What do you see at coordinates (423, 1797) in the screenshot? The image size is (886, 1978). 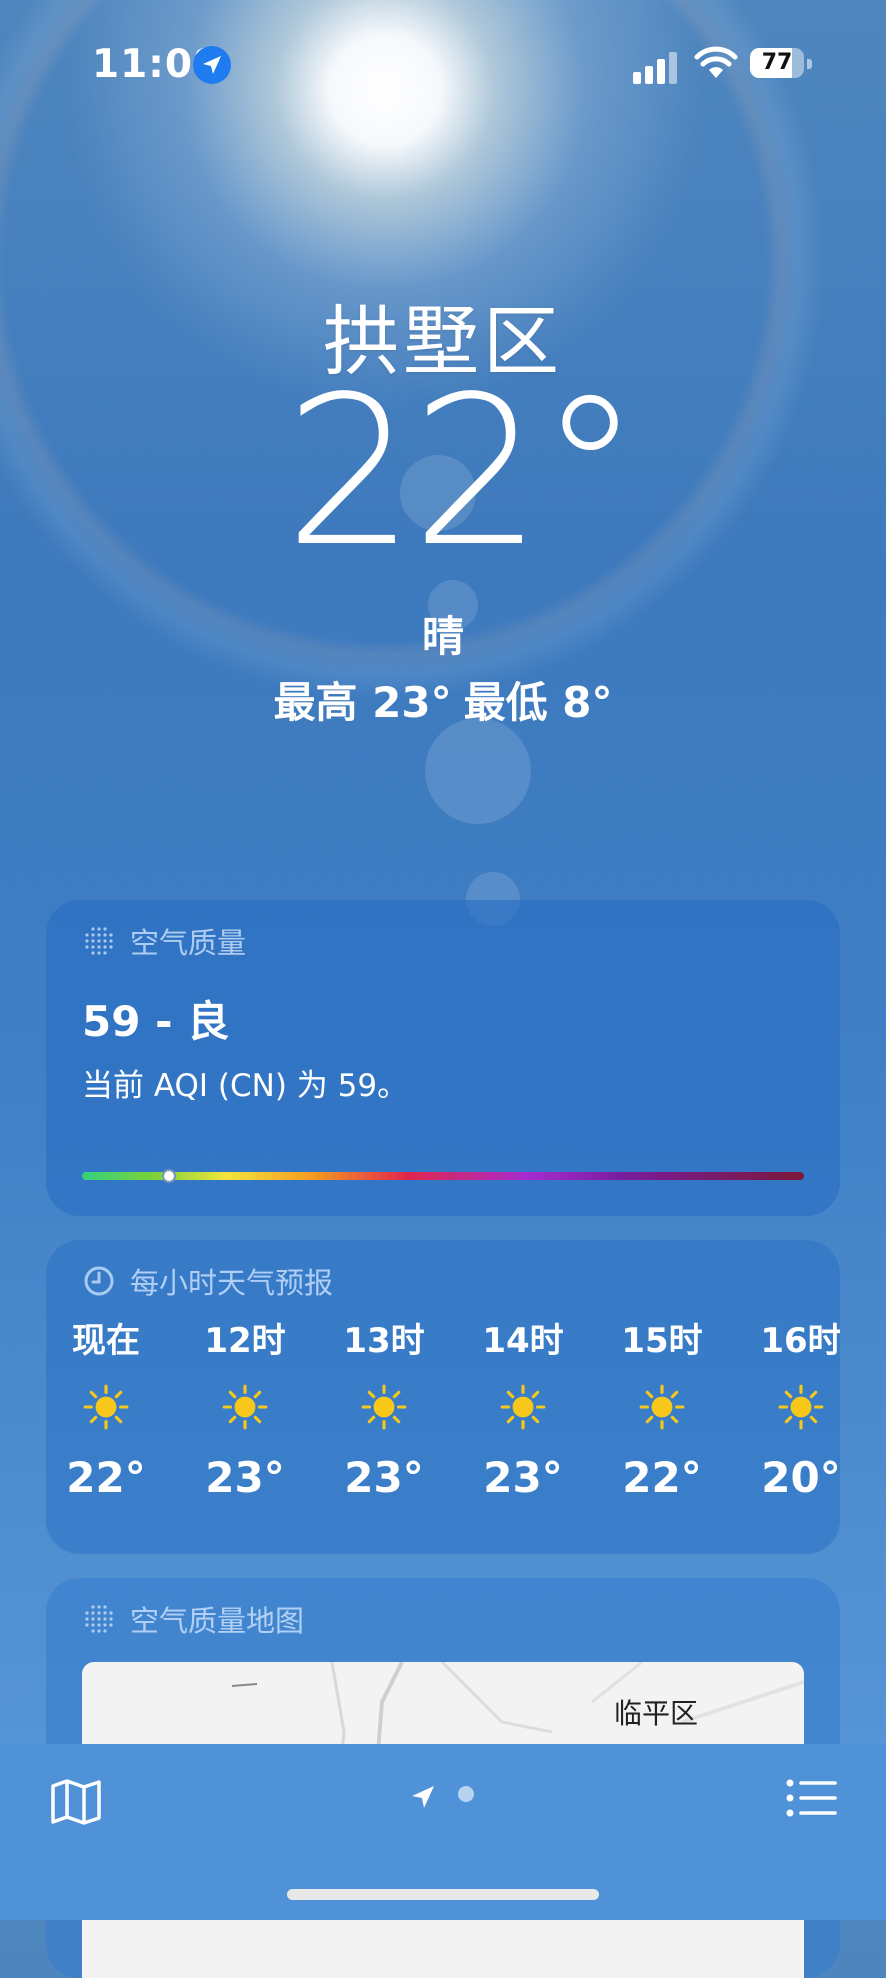 I see `location-arrow-icon` at bounding box center [423, 1797].